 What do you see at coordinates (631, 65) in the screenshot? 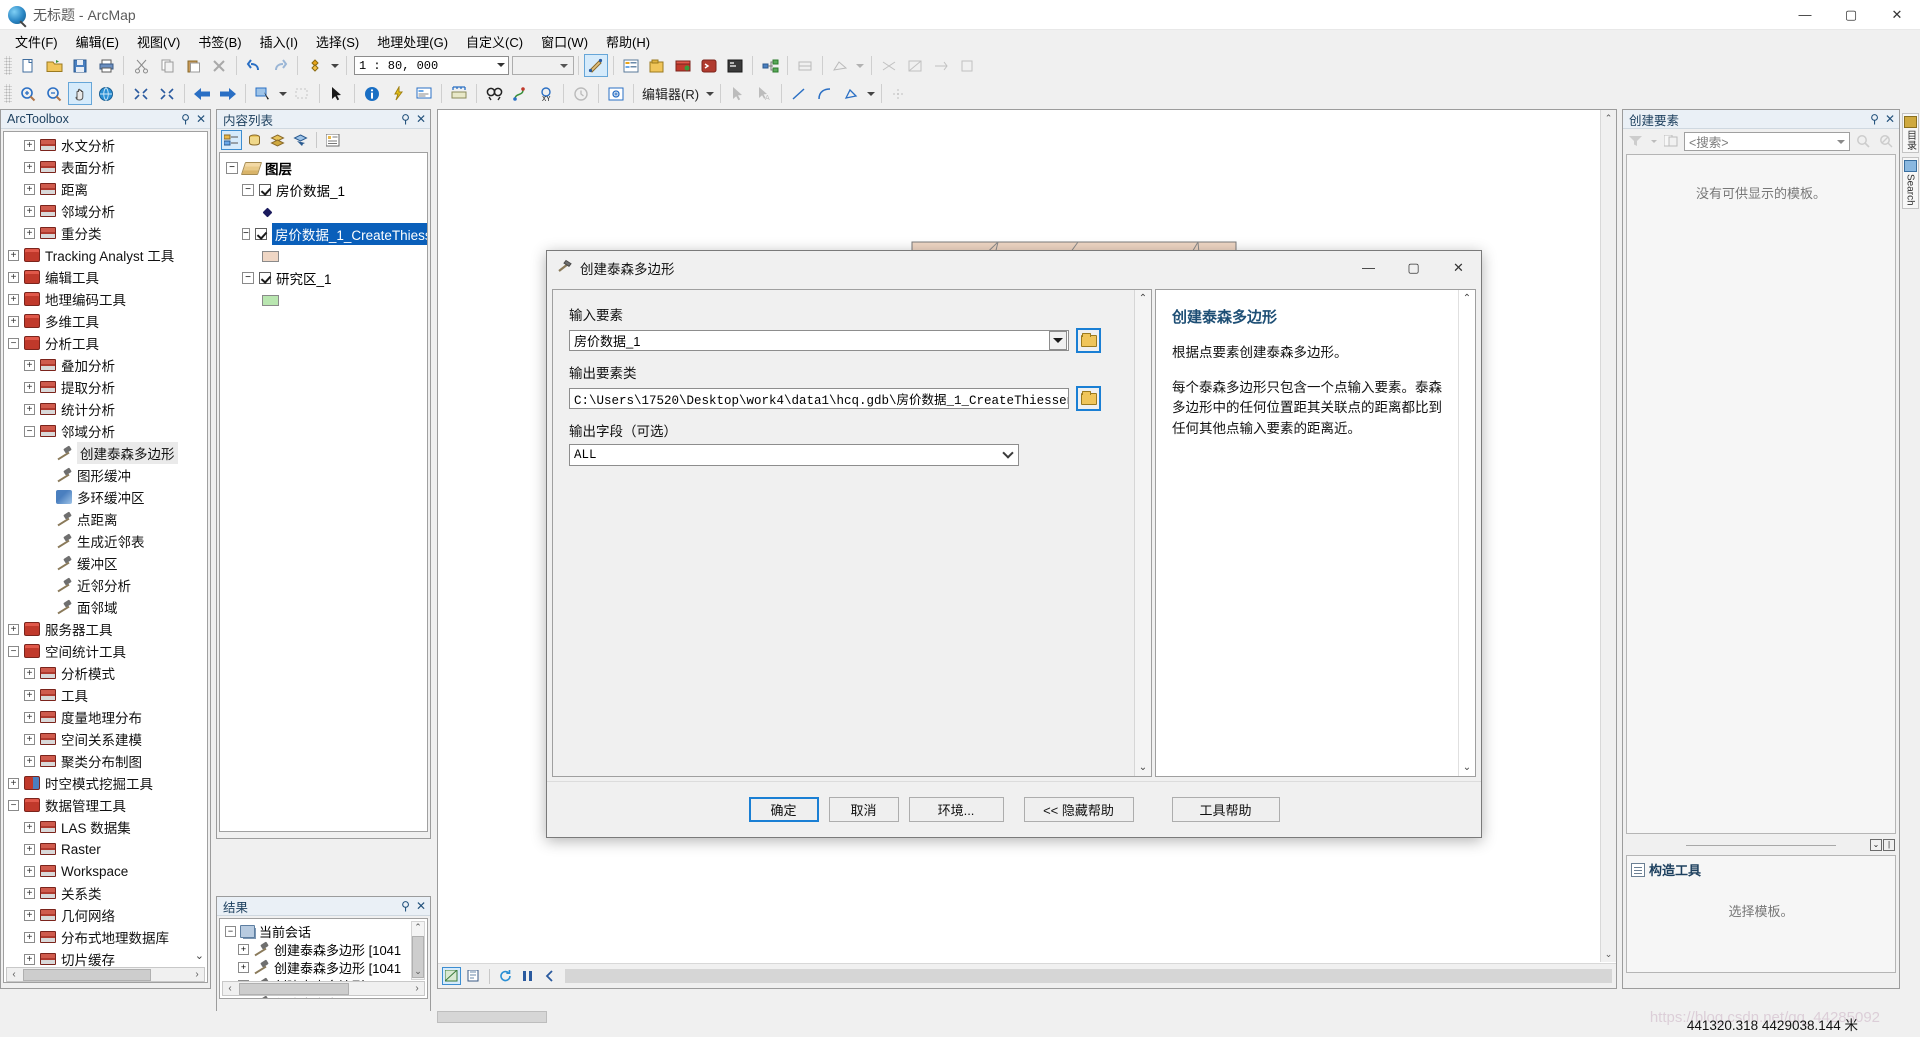
I see `table-of-contents-icon` at bounding box center [631, 65].